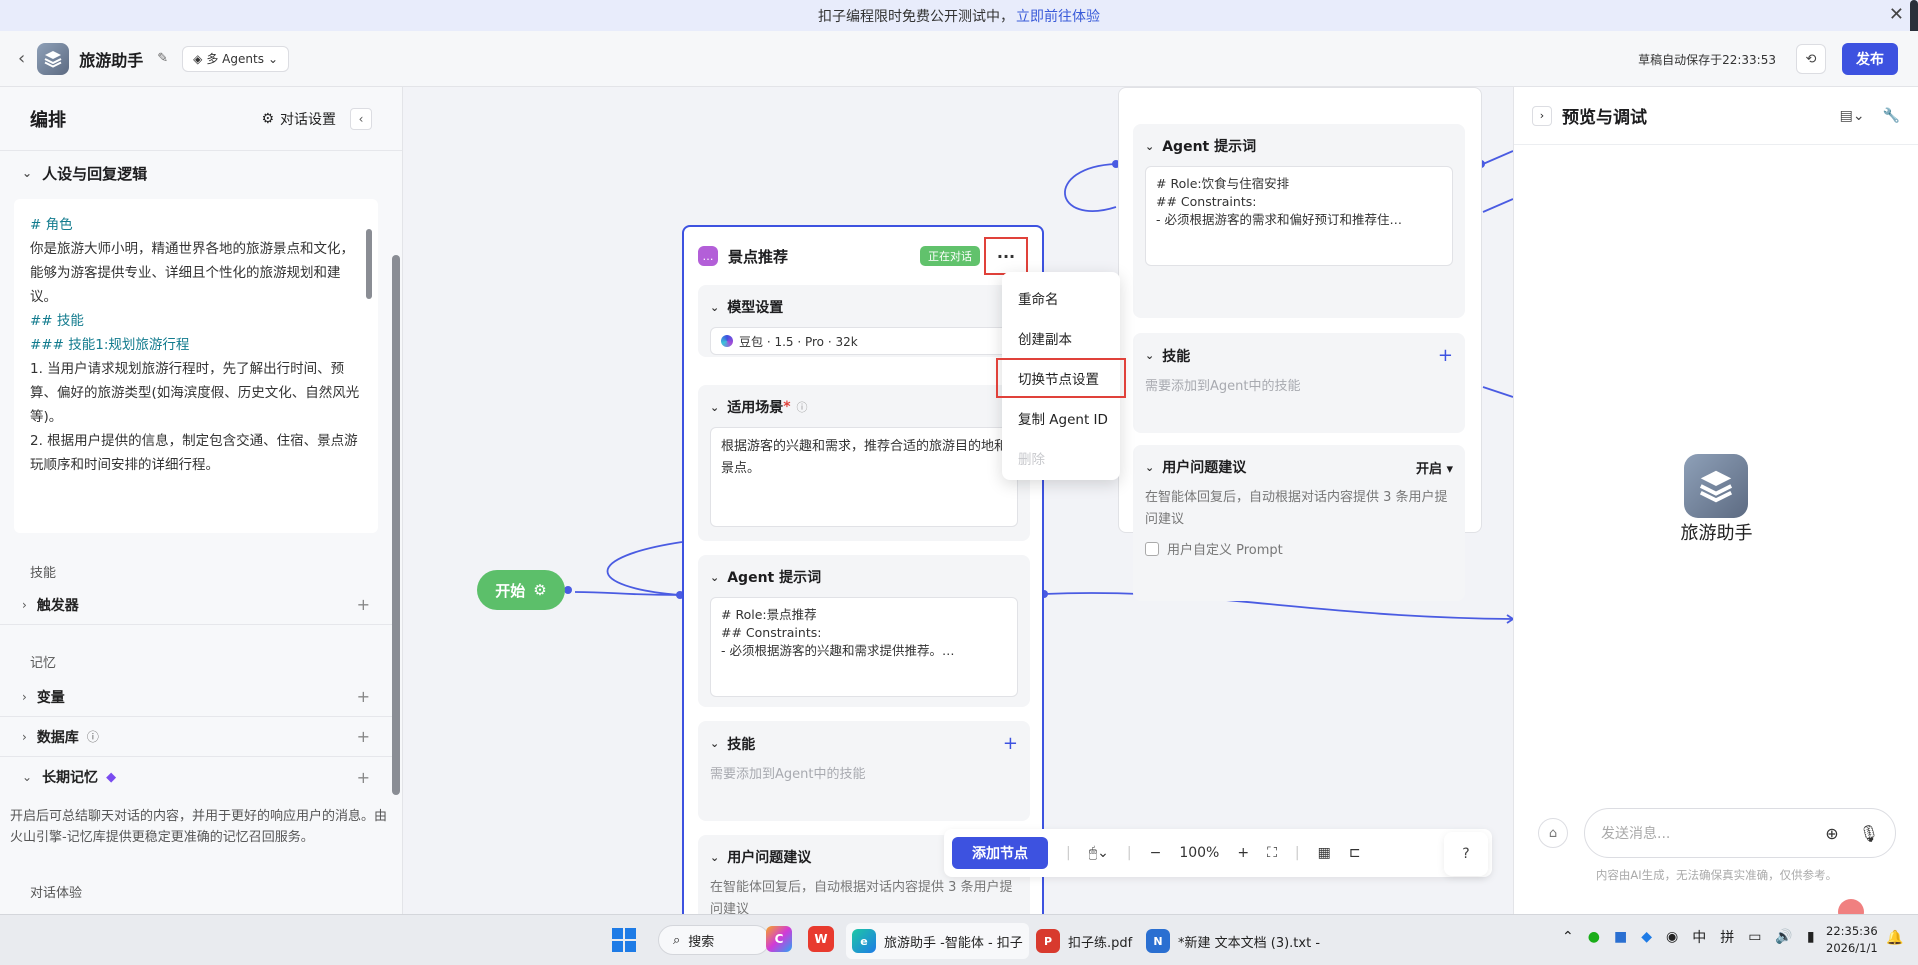  I want to click on message-input: 发送消息... ⊕ 🎙, so click(1740, 833).